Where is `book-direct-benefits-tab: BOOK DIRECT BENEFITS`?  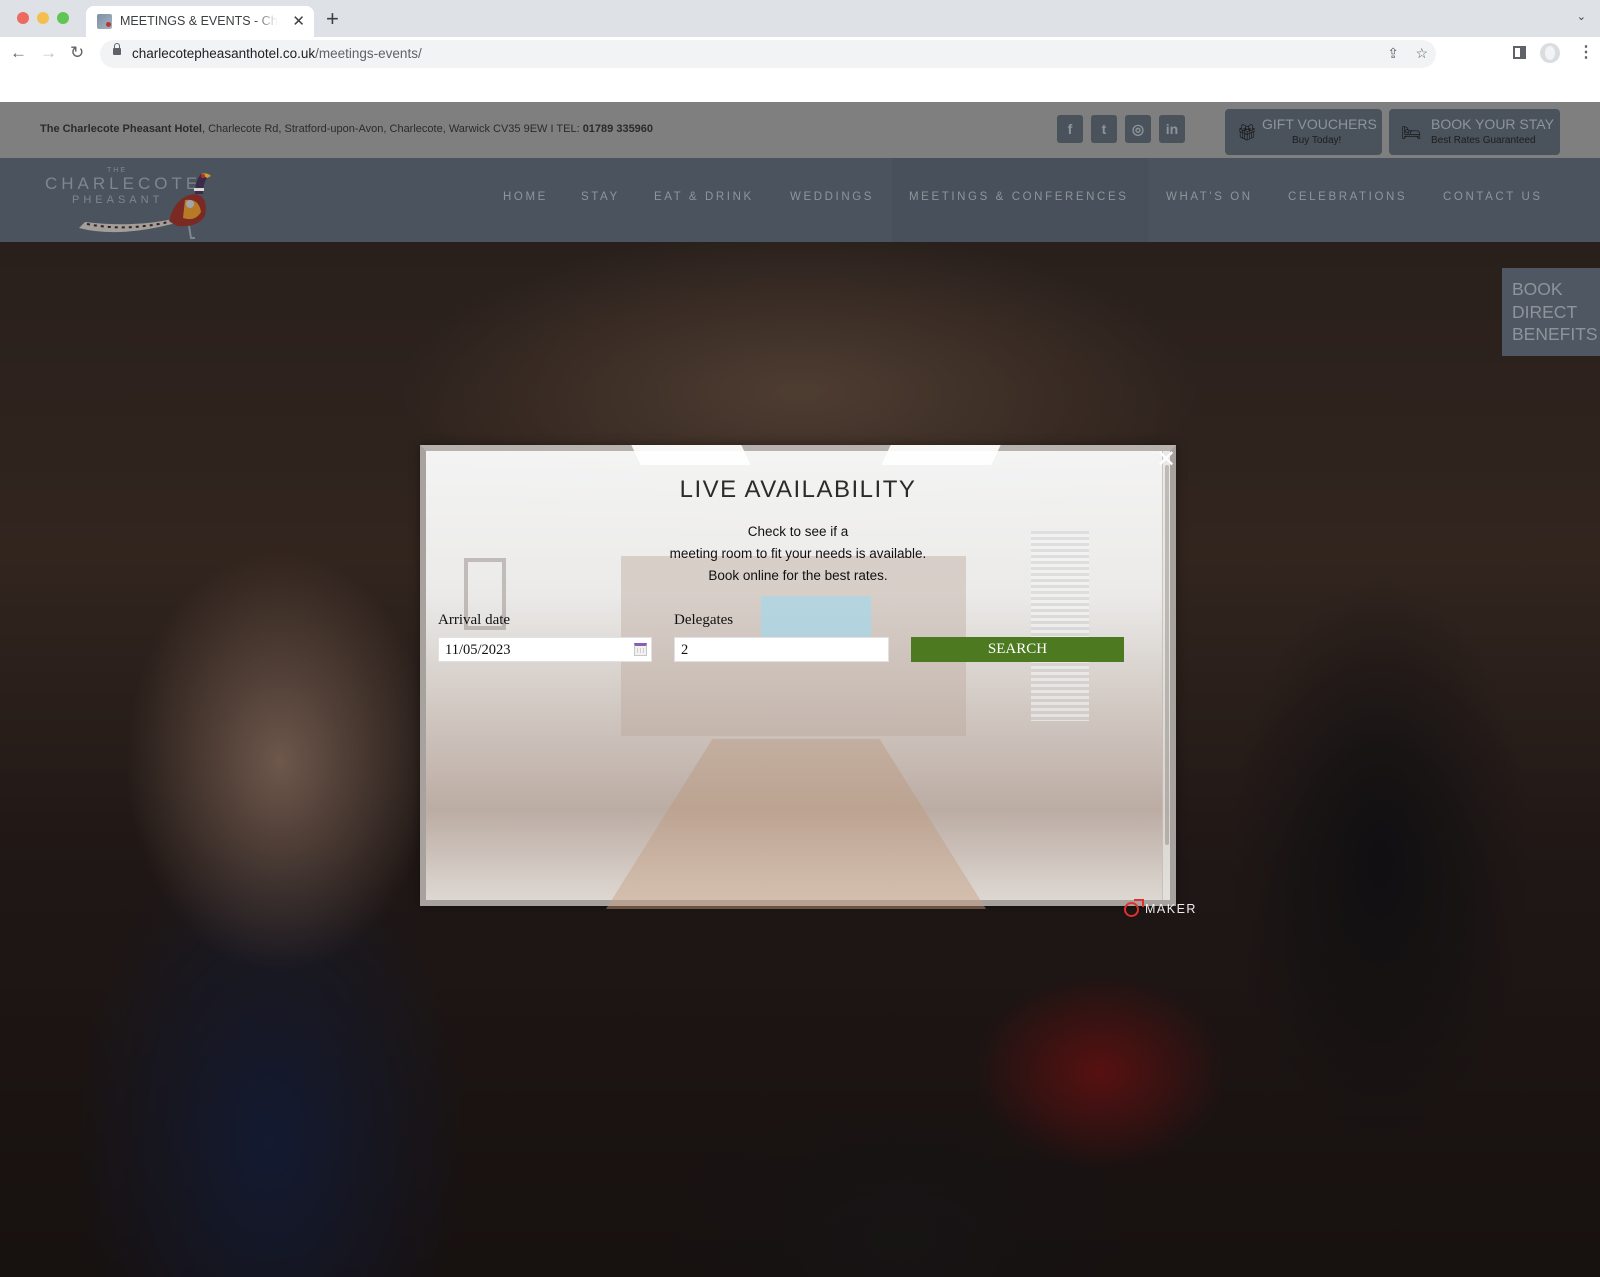 book-direct-benefits-tab: BOOK DIRECT BENEFITS is located at coordinates (1551, 312).